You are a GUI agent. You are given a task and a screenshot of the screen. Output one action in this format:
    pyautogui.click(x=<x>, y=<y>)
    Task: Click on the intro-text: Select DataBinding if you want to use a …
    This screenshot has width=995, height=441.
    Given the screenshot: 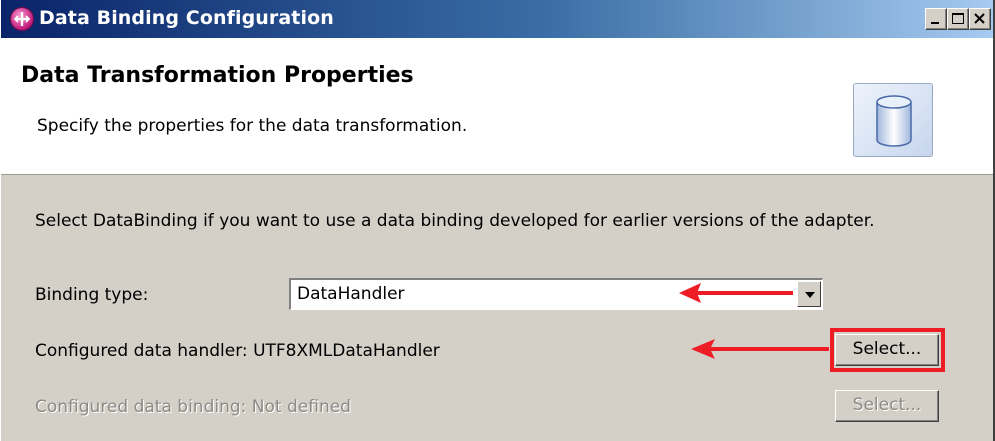 What is the action you would take?
    pyautogui.click(x=455, y=221)
    